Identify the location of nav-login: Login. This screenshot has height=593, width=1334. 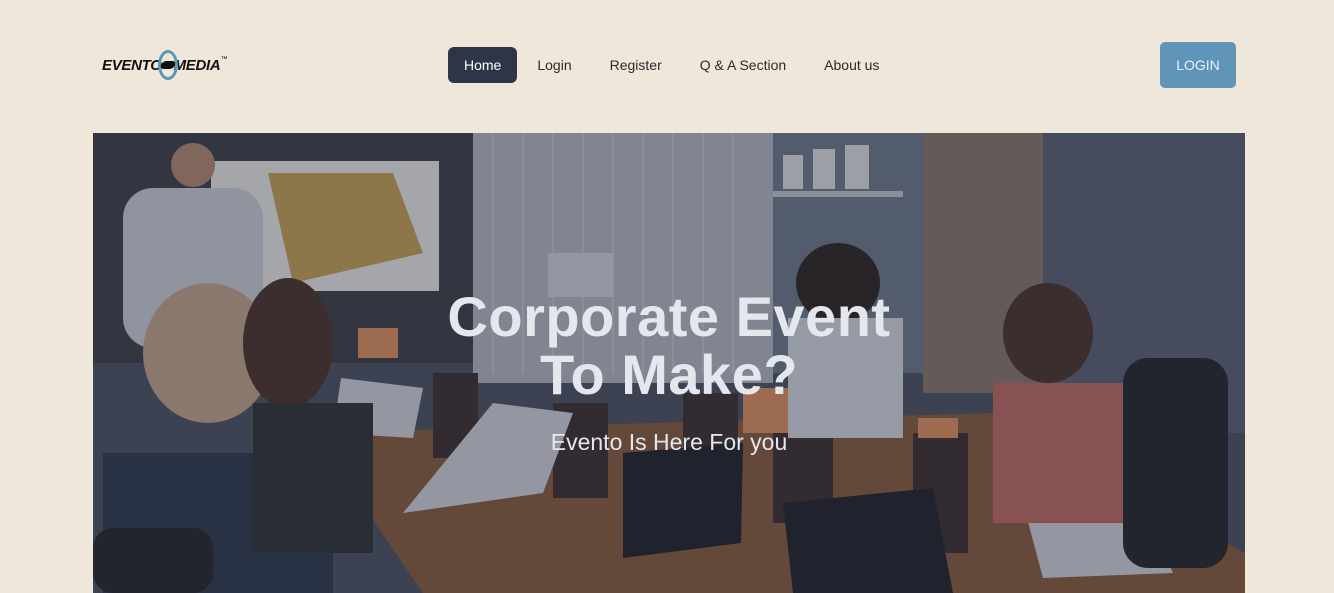
(555, 65).